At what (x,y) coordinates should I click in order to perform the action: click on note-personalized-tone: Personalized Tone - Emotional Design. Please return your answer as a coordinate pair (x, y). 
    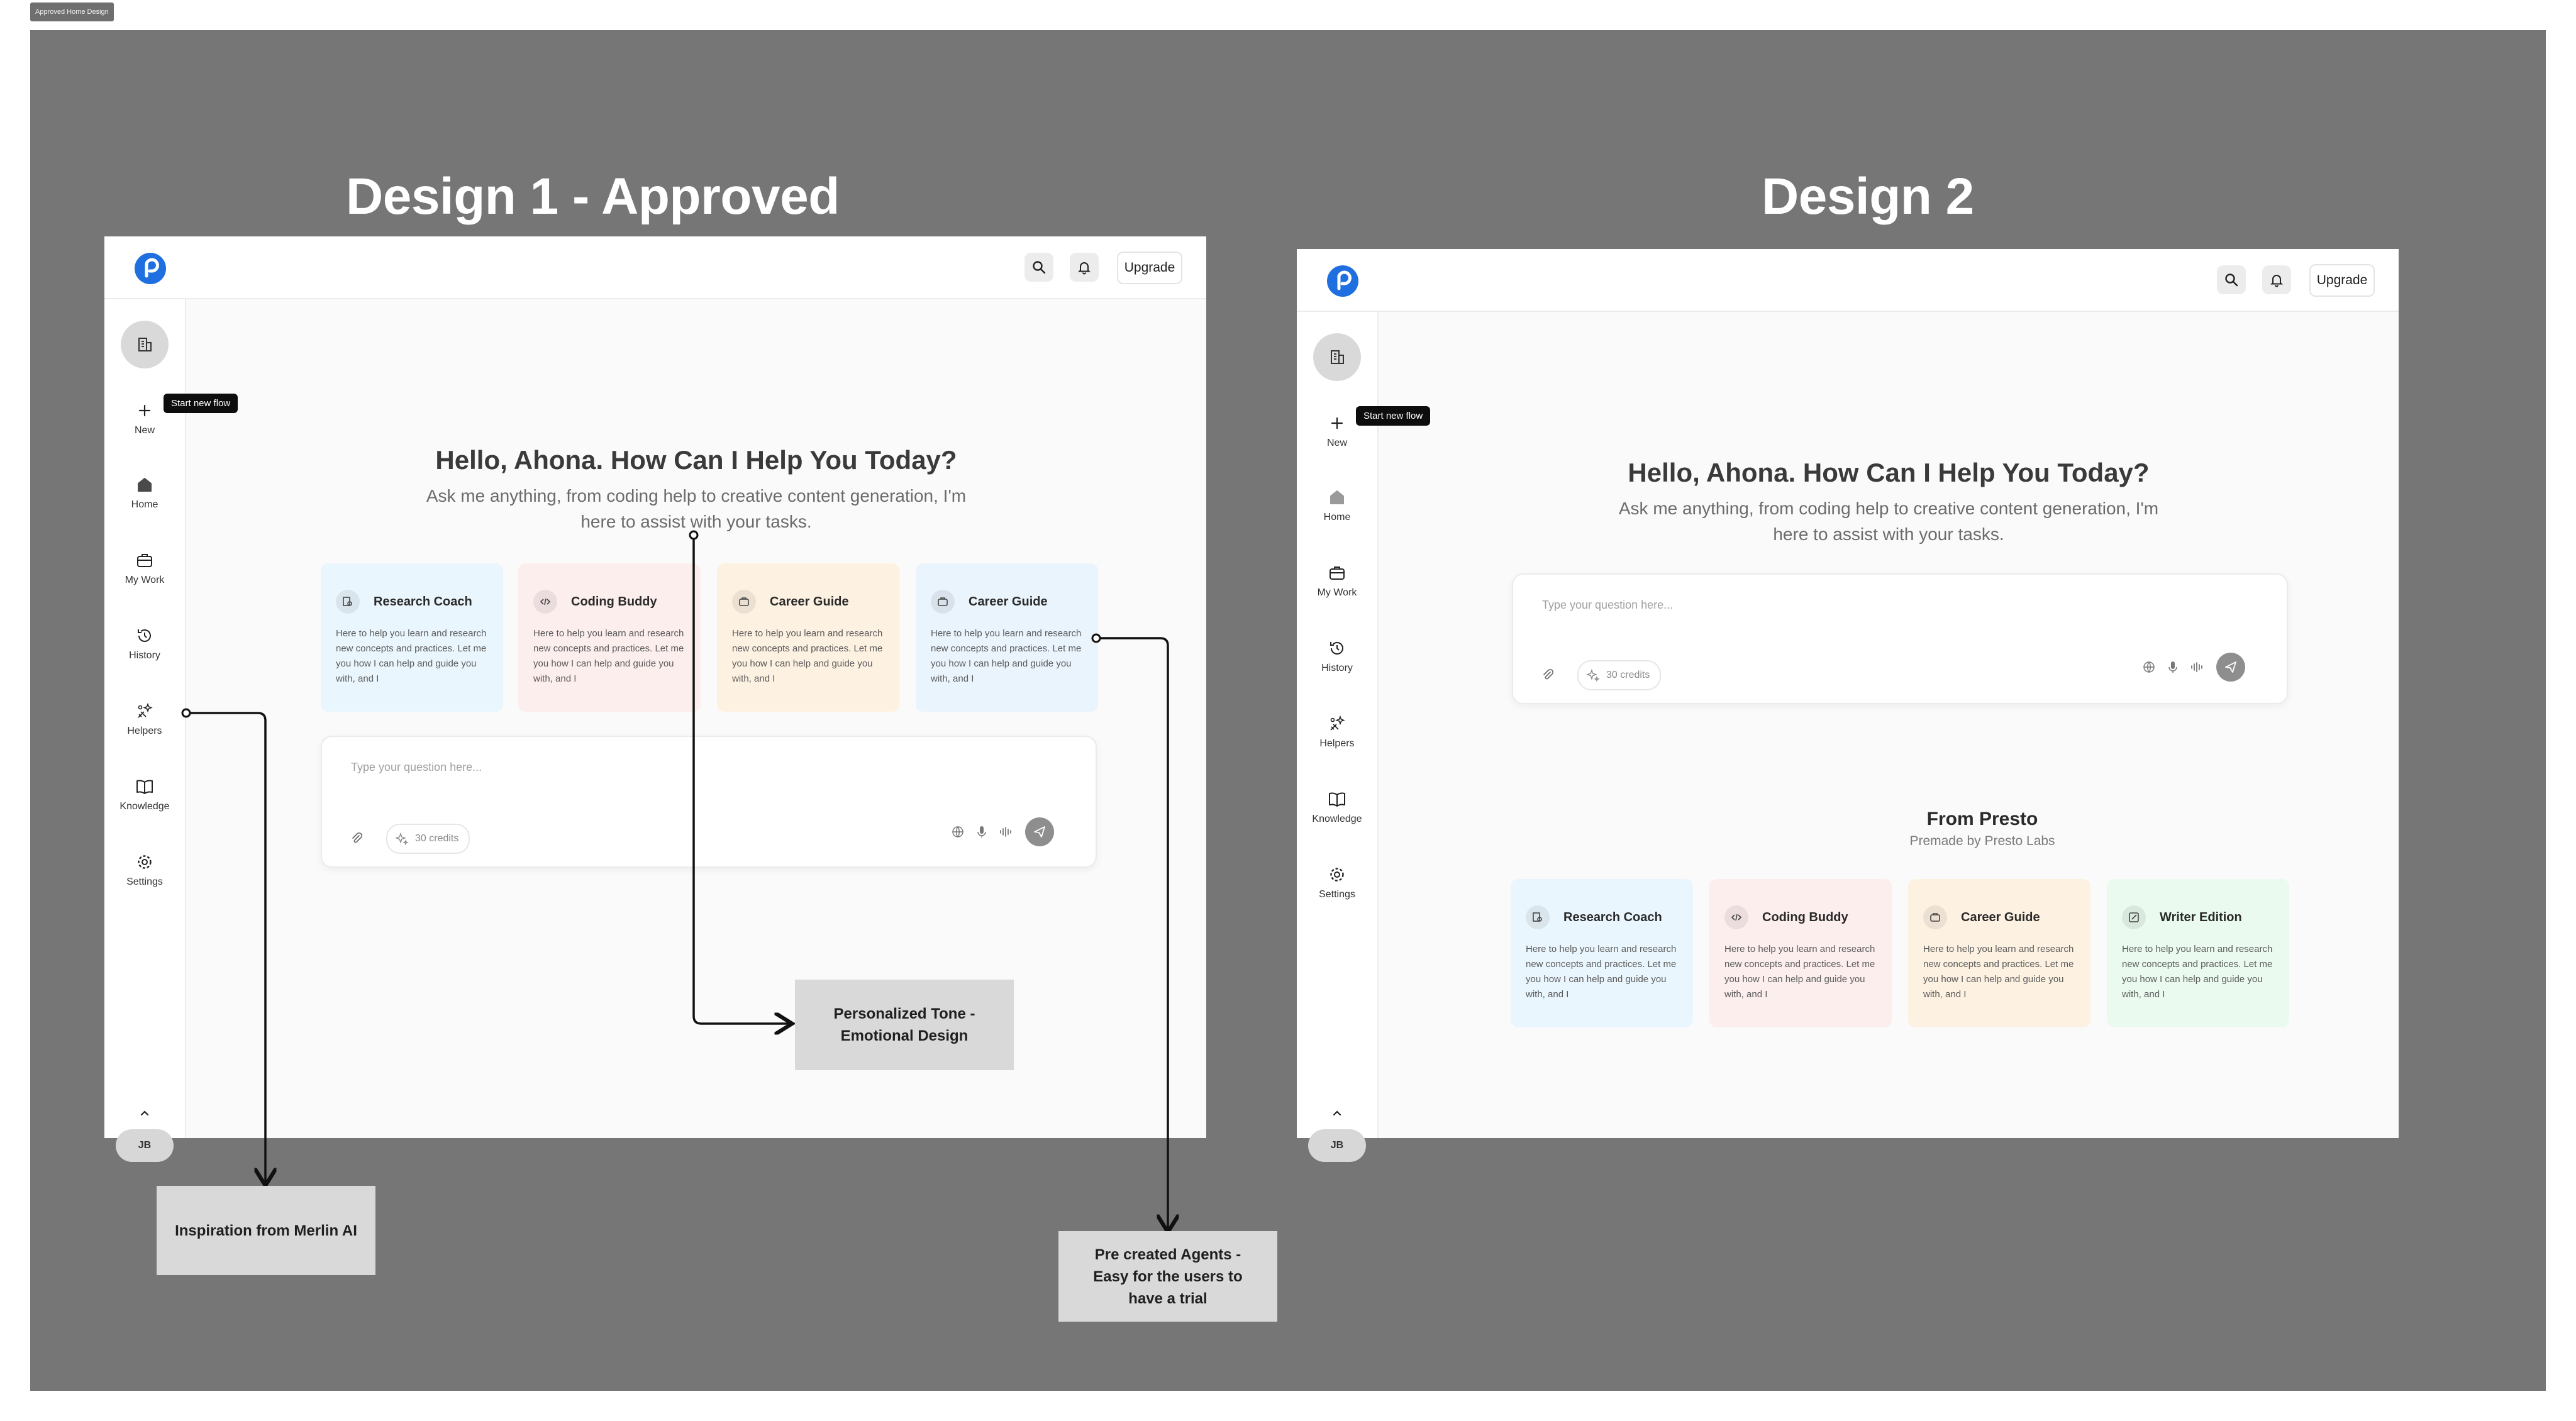
    Looking at the image, I should click on (904, 1025).